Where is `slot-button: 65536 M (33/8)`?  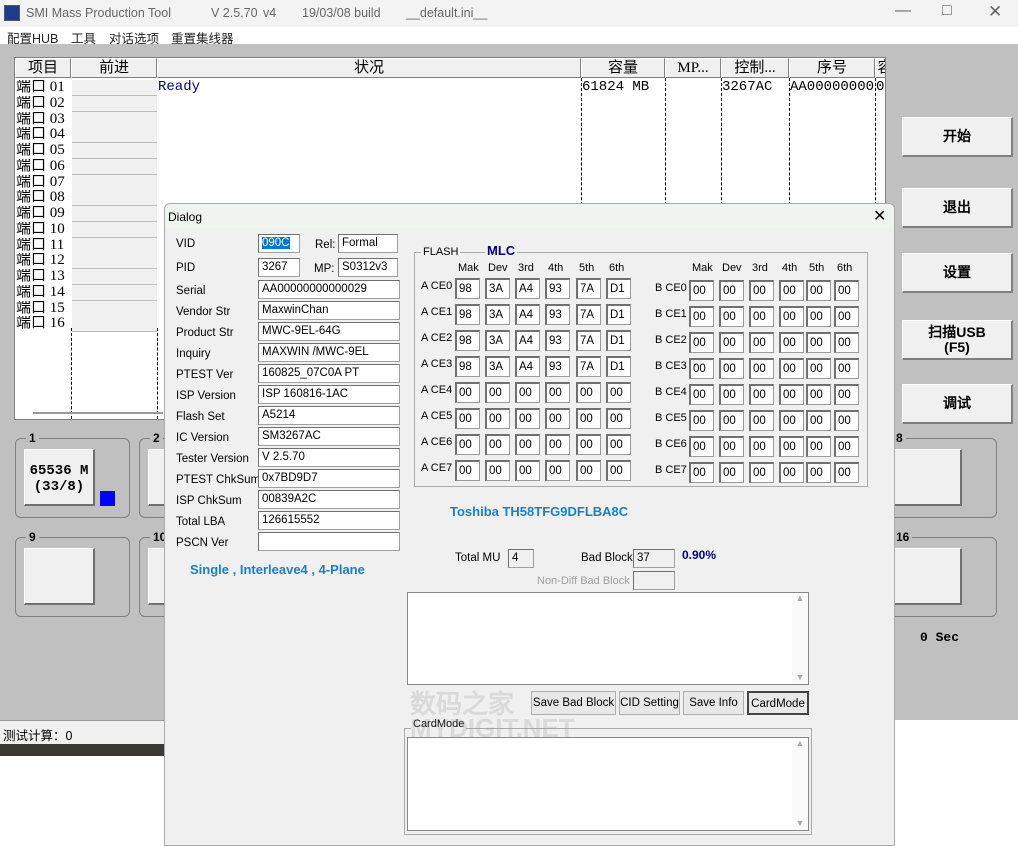 slot-button: 65536 M (33/8) is located at coordinates (59, 477).